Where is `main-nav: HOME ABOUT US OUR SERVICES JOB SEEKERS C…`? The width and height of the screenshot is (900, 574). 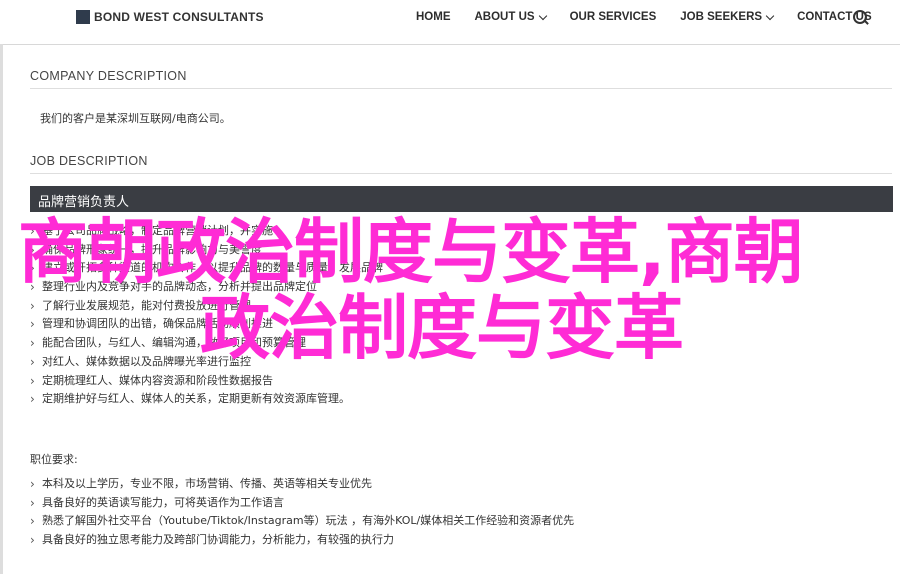 main-nav: HOME ABOUT US OUR SERVICES JOB SEEKERS C… is located at coordinates (656, 17).